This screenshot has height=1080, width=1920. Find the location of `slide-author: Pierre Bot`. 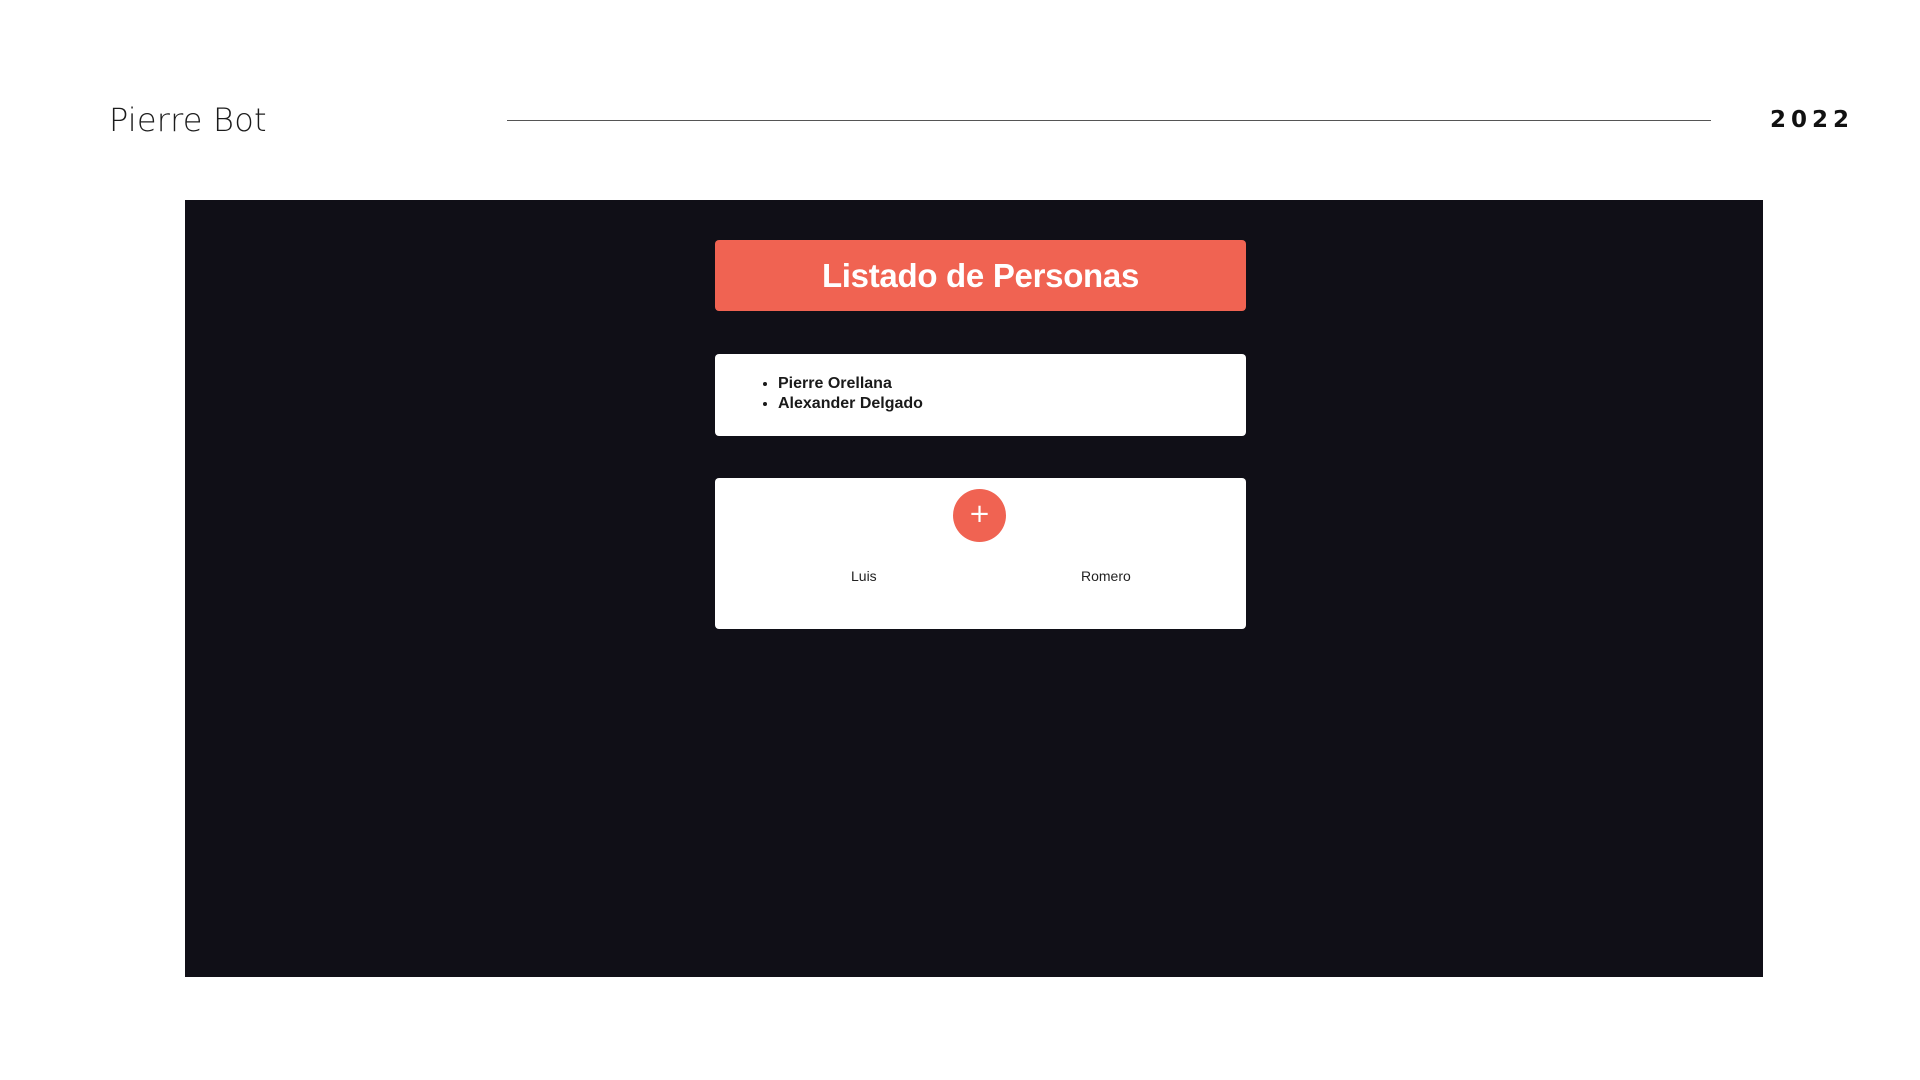

slide-author: Pierre Bot is located at coordinates (188, 120).